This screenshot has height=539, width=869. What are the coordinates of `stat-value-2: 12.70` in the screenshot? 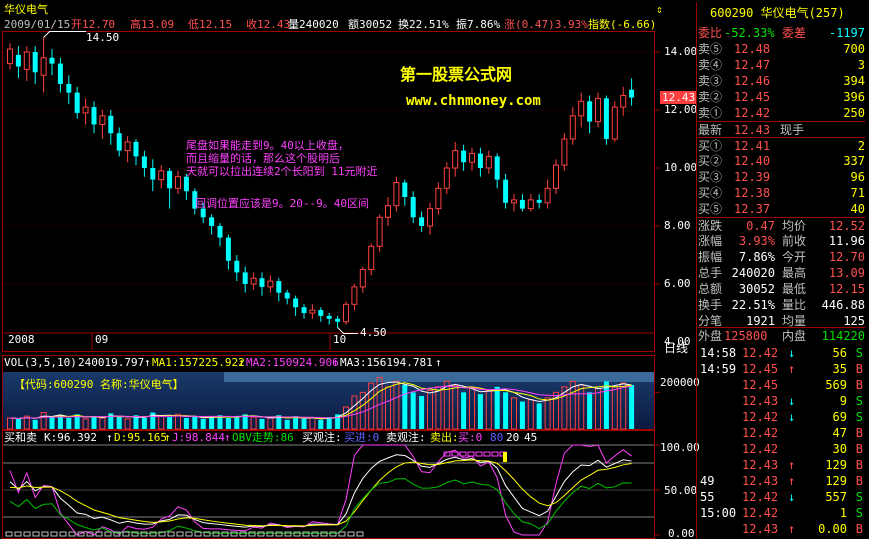 It's located at (846, 257).